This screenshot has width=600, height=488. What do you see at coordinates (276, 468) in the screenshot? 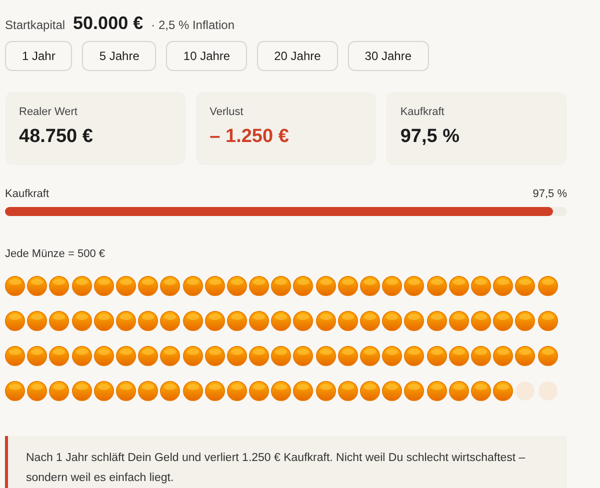
I see `message-text: Nach 1 Jahr schläft Dein Geld und verliert 1.250 € Kaufkraft. Nicht weil Du schlecht wirtschaftest – sondern weil es einfach liegt.` at bounding box center [276, 468].